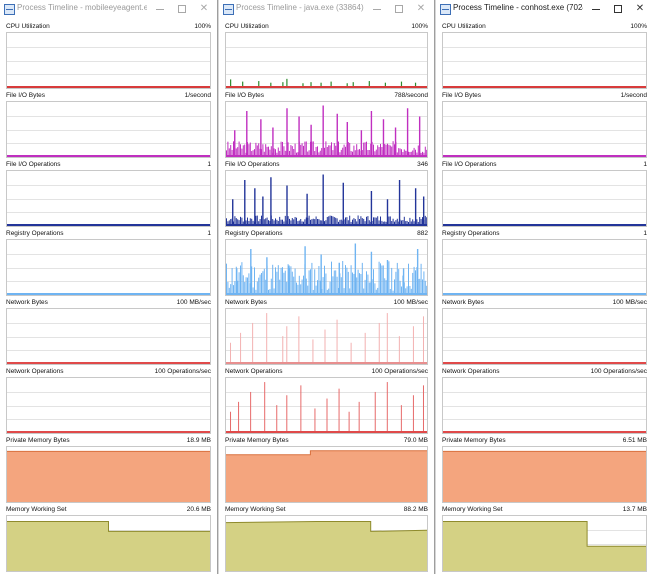  What do you see at coordinates (544, 470) in the screenshot?
I see `panel-private-memory-bytes: Private Memory Bytes 6.51 MB` at bounding box center [544, 470].